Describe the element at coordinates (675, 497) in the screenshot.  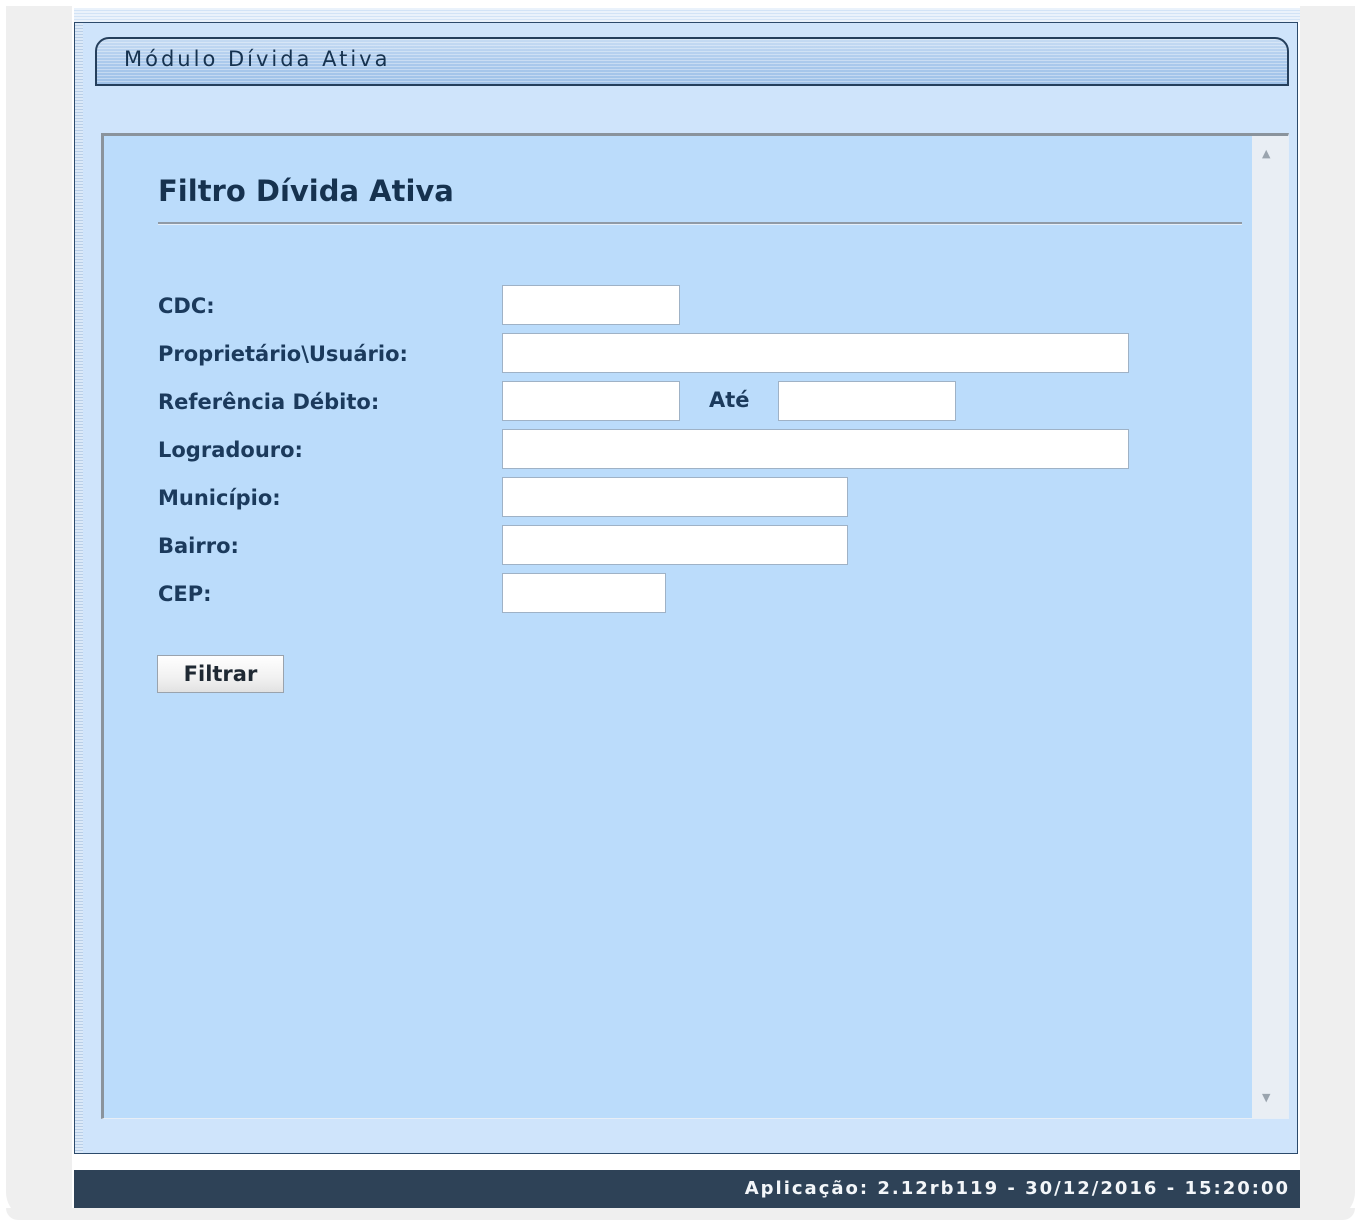
I see `municipio-input` at that location.